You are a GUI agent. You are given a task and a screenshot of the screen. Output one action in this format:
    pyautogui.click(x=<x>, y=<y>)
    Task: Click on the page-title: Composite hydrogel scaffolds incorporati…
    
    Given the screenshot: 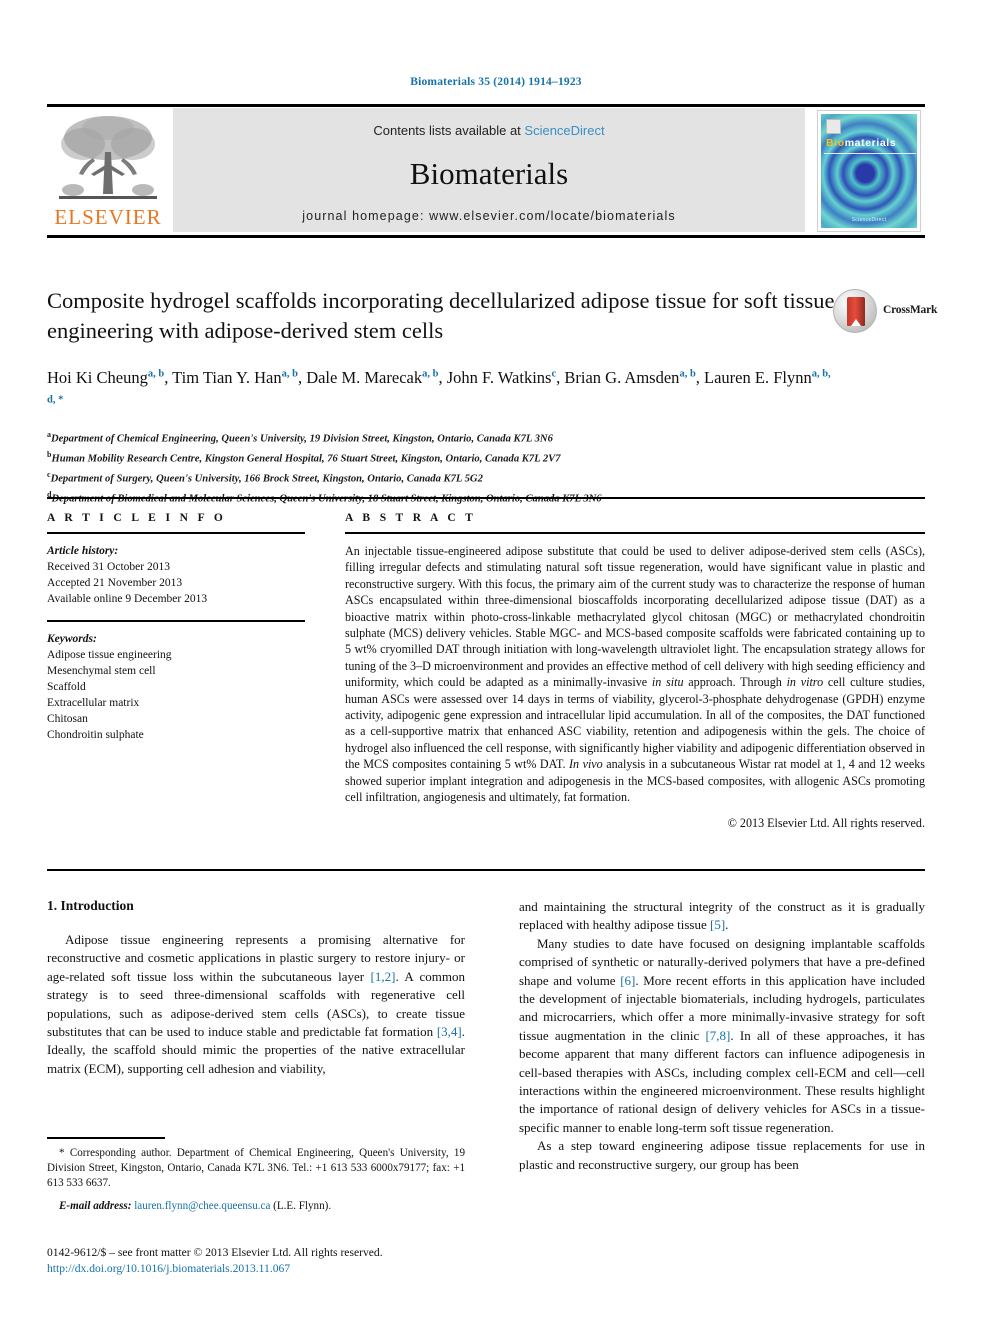 What is the action you would take?
    pyautogui.click(x=441, y=315)
    